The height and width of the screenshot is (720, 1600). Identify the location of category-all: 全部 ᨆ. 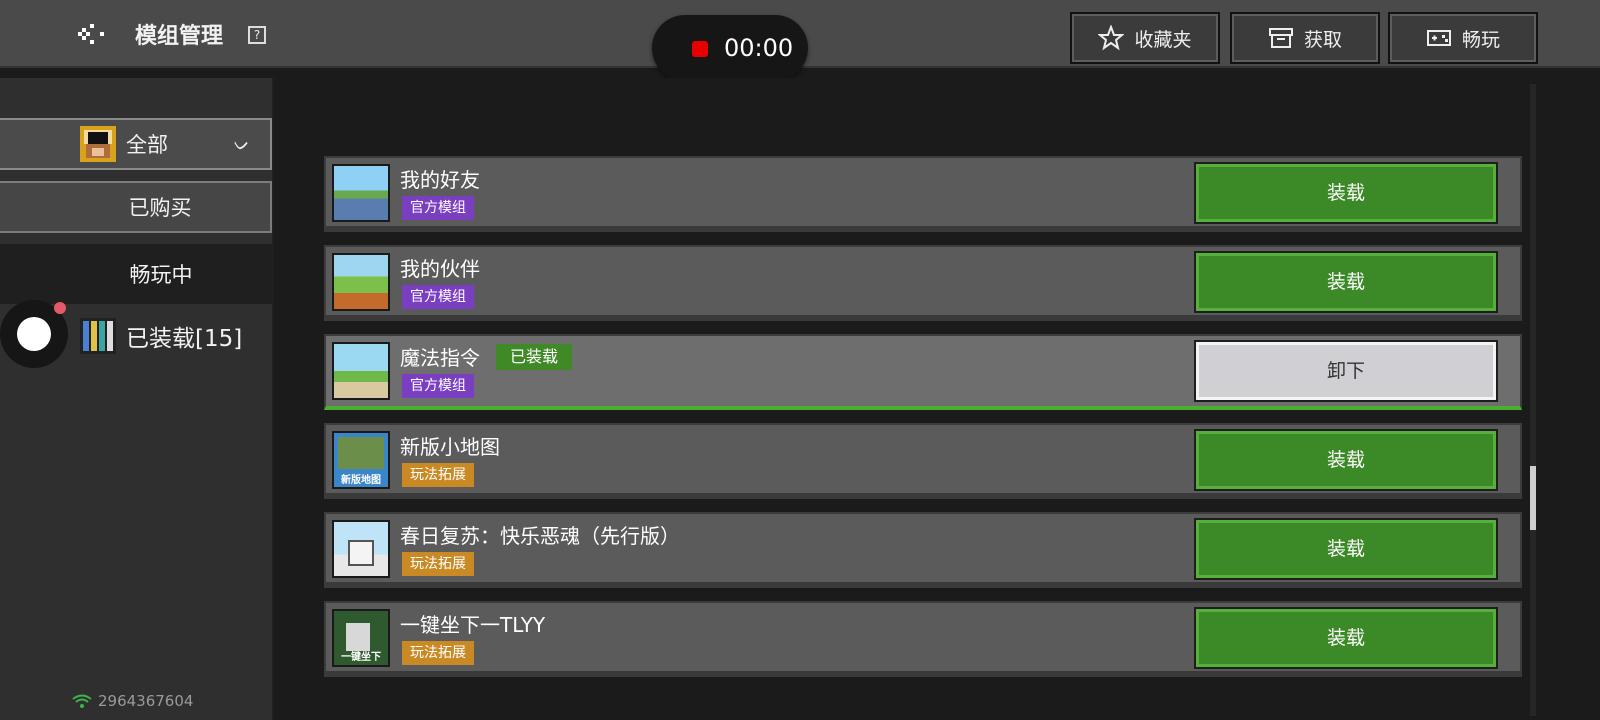
(136, 144).